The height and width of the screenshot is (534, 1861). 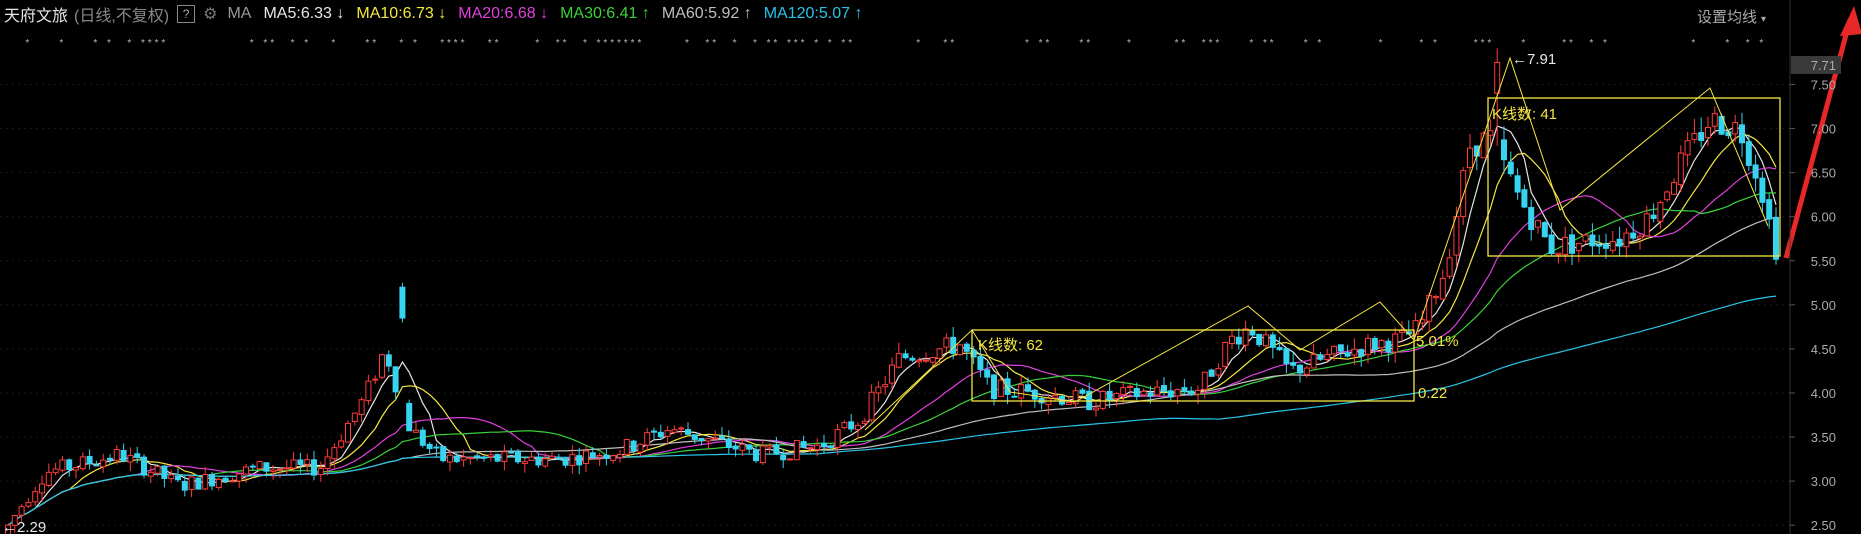 I want to click on ma-settings-button: 设置均线 ▾, so click(x=1731, y=16).